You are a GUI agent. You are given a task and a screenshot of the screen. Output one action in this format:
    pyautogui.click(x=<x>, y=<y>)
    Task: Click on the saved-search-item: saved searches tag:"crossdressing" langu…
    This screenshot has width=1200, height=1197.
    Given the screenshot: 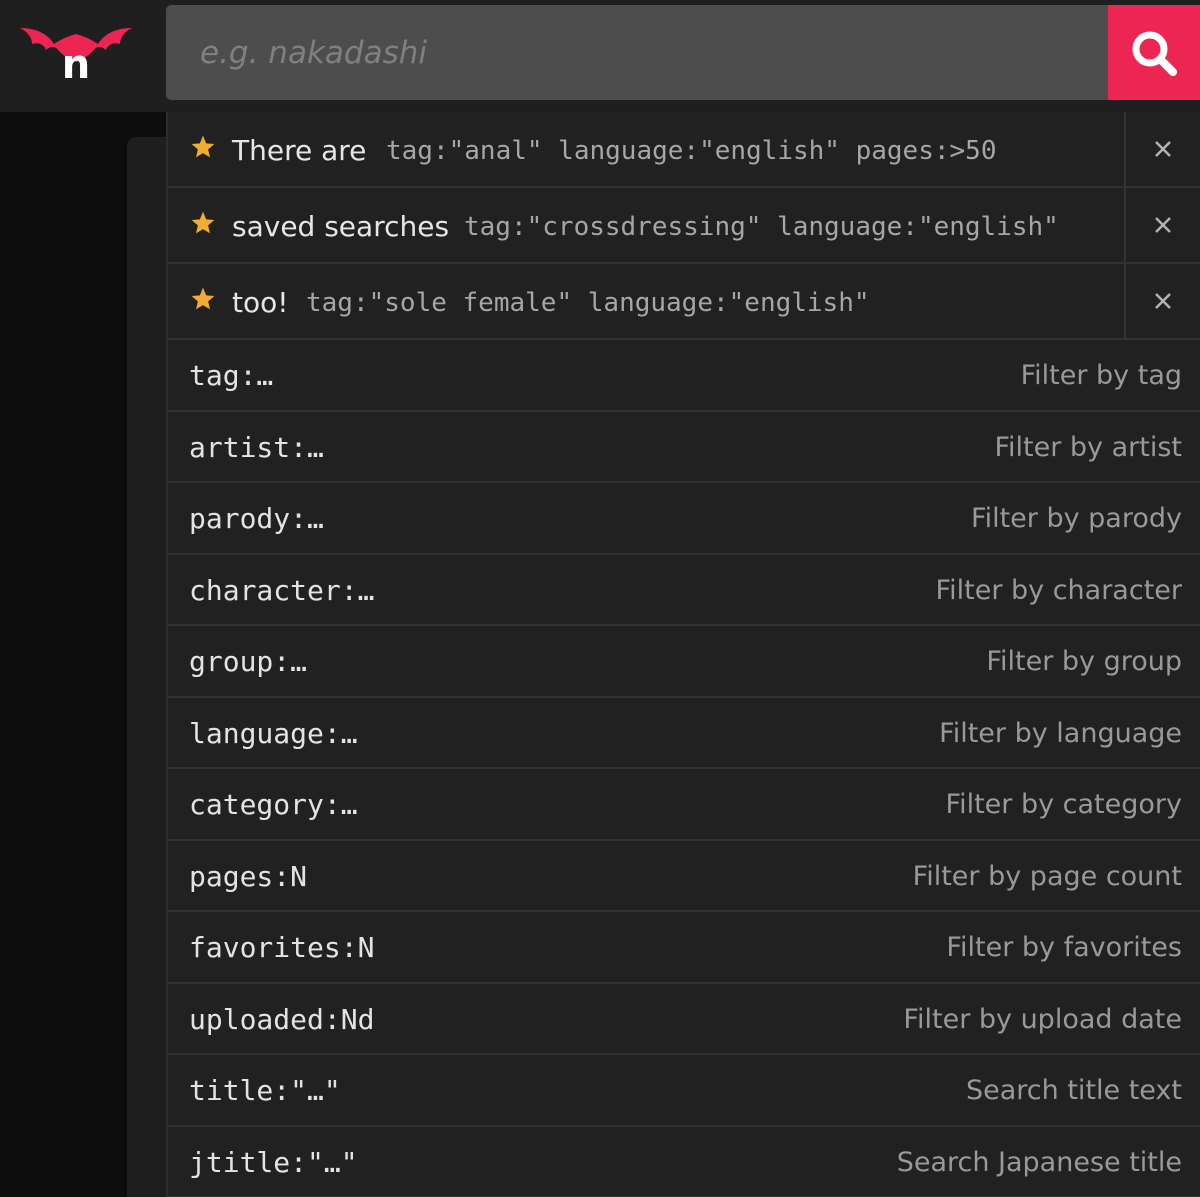 What is the action you would take?
    pyautogui.click(x=684, y=226)
    